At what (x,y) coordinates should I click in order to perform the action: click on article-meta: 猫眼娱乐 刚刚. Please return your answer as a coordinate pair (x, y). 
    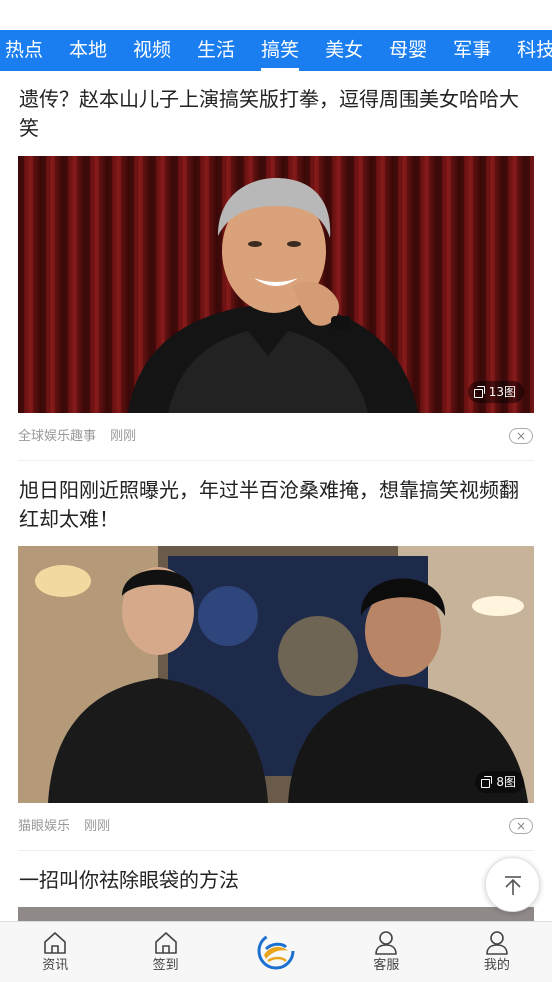
    Looking at the image, I should click on (69, 824).